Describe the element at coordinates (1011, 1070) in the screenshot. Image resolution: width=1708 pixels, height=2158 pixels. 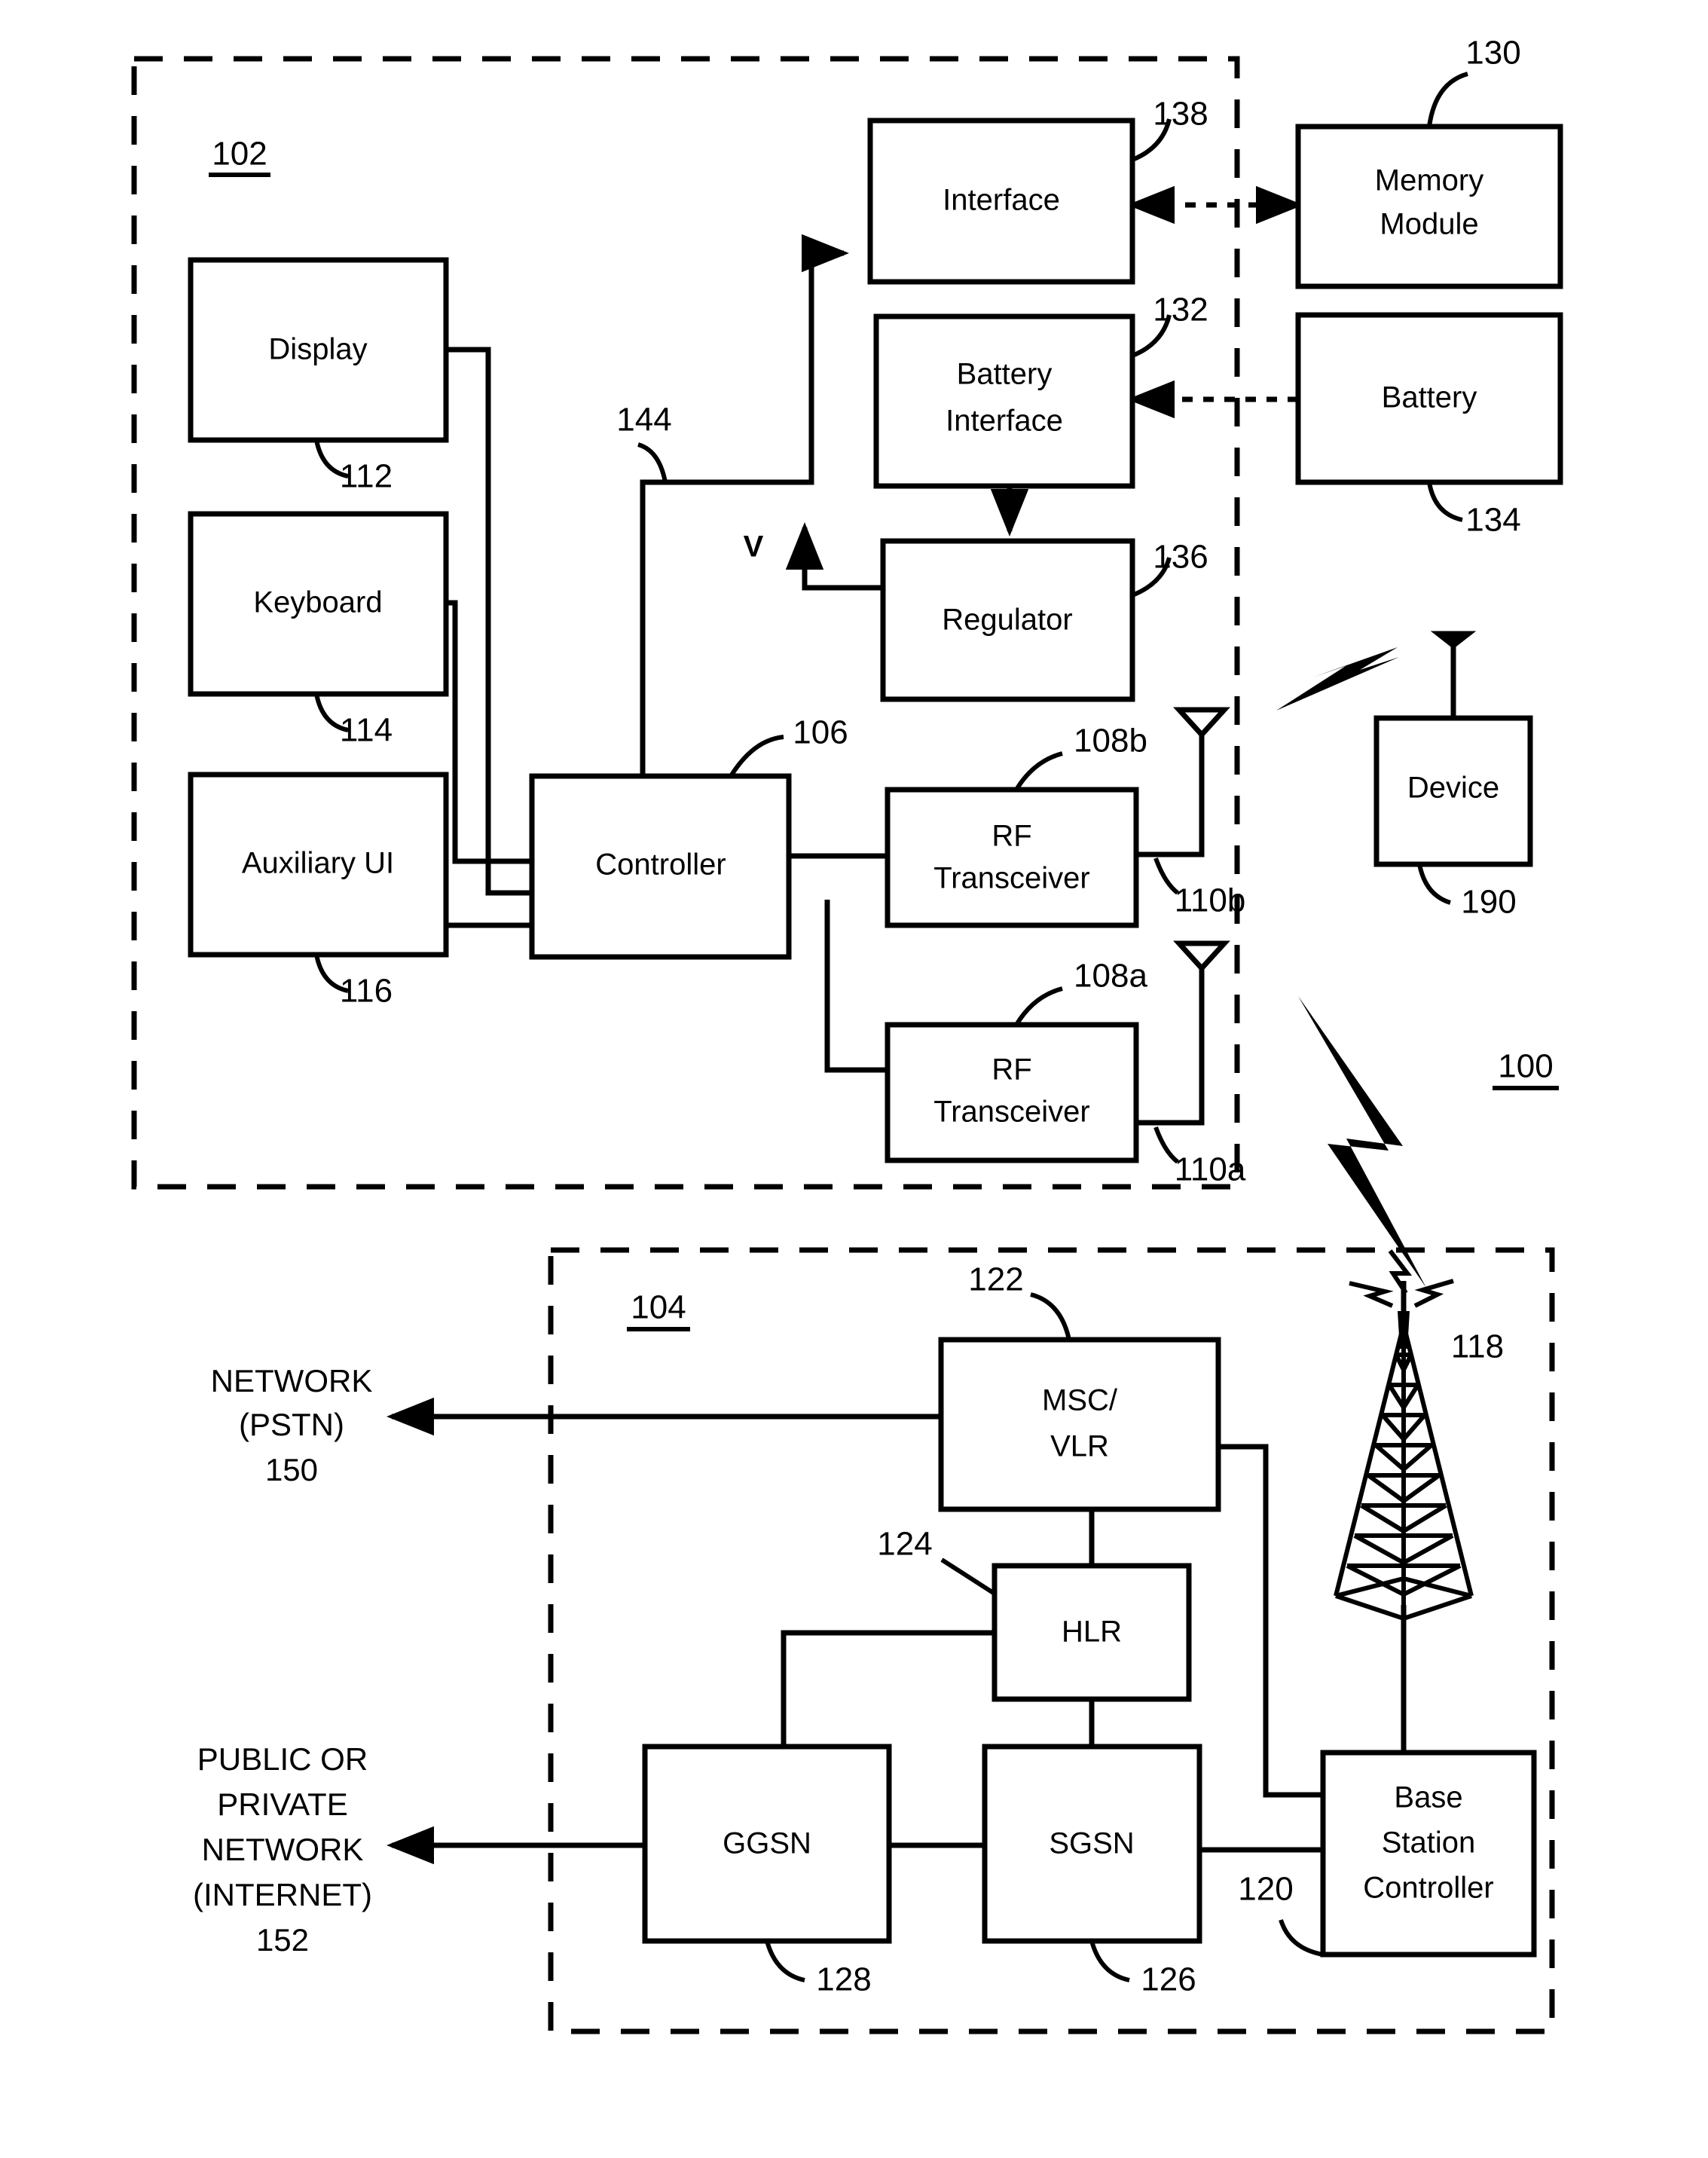
I see `block-label-rfa-line1: RF` at that location.